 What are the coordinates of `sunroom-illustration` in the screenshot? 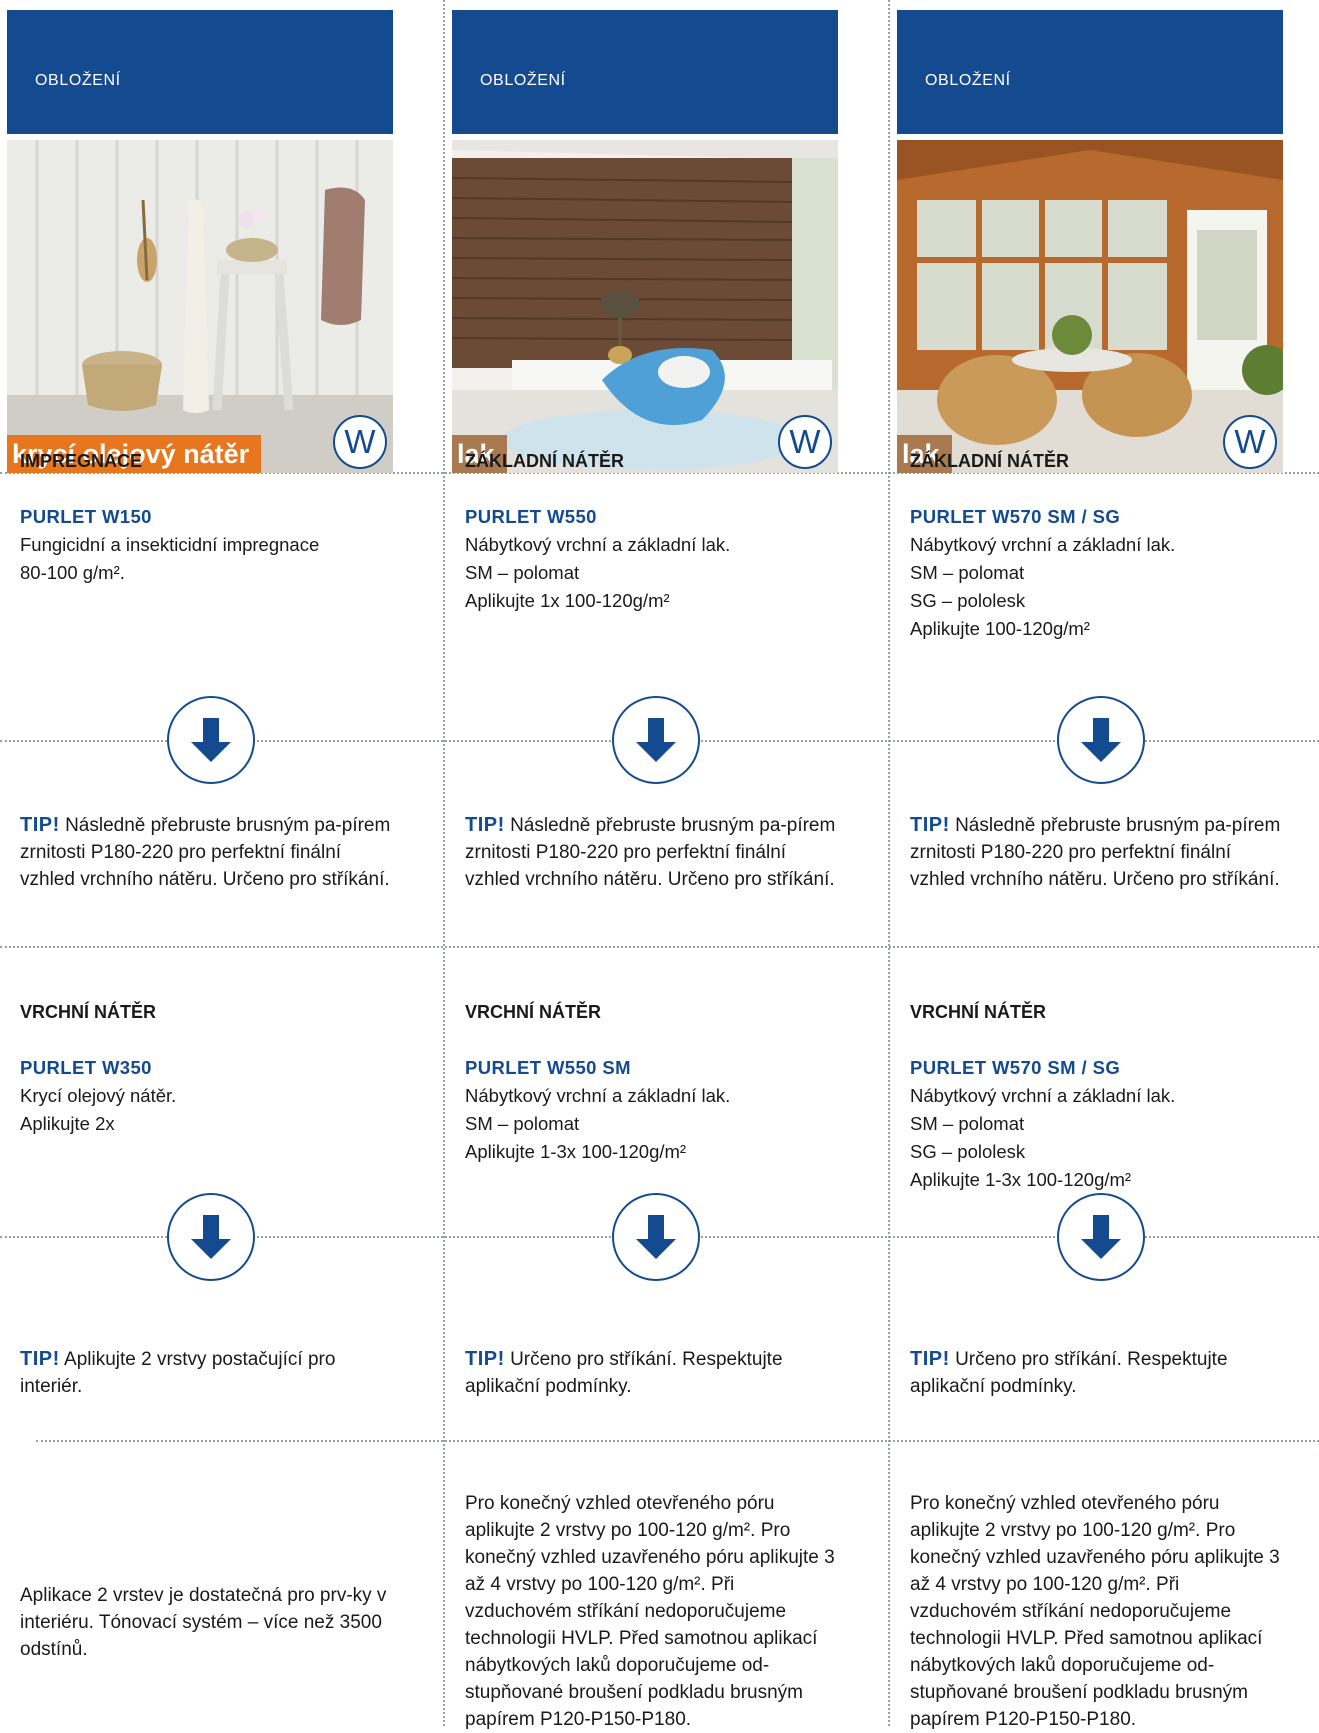 It's located at (1090, 306).